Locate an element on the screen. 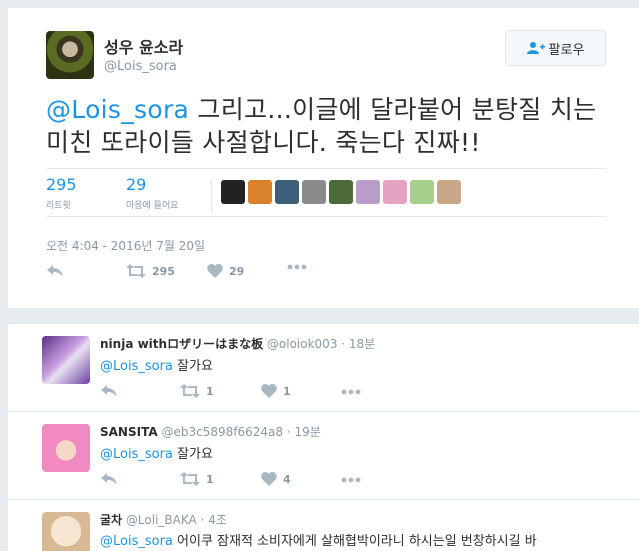  like-button: 29 is located at coordinates (225, 271).